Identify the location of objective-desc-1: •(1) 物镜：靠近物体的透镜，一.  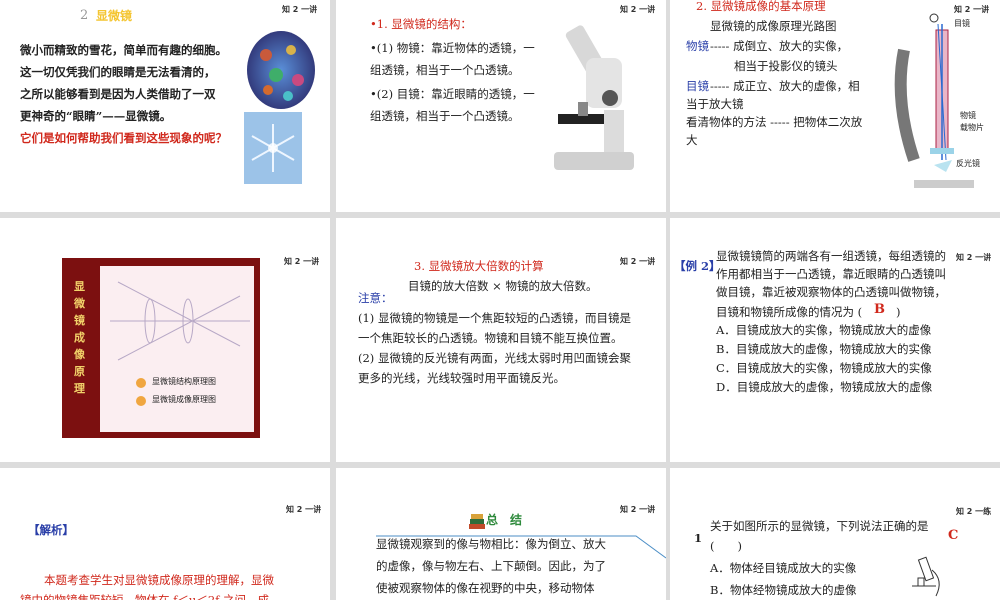
(452, 48).